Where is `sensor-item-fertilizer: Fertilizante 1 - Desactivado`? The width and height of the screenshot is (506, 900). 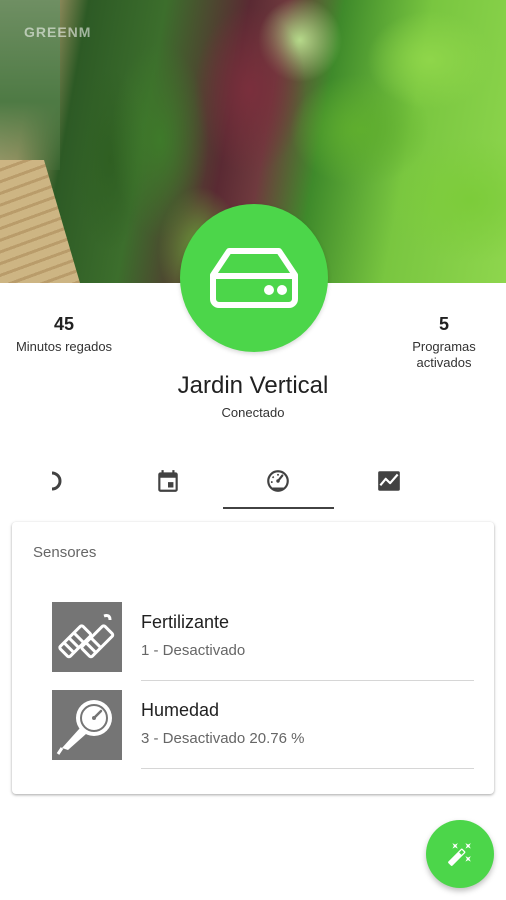
sensor-item-fertilizer: Fertilizante 1 - Desactivado is located at coordinates (263, 645).